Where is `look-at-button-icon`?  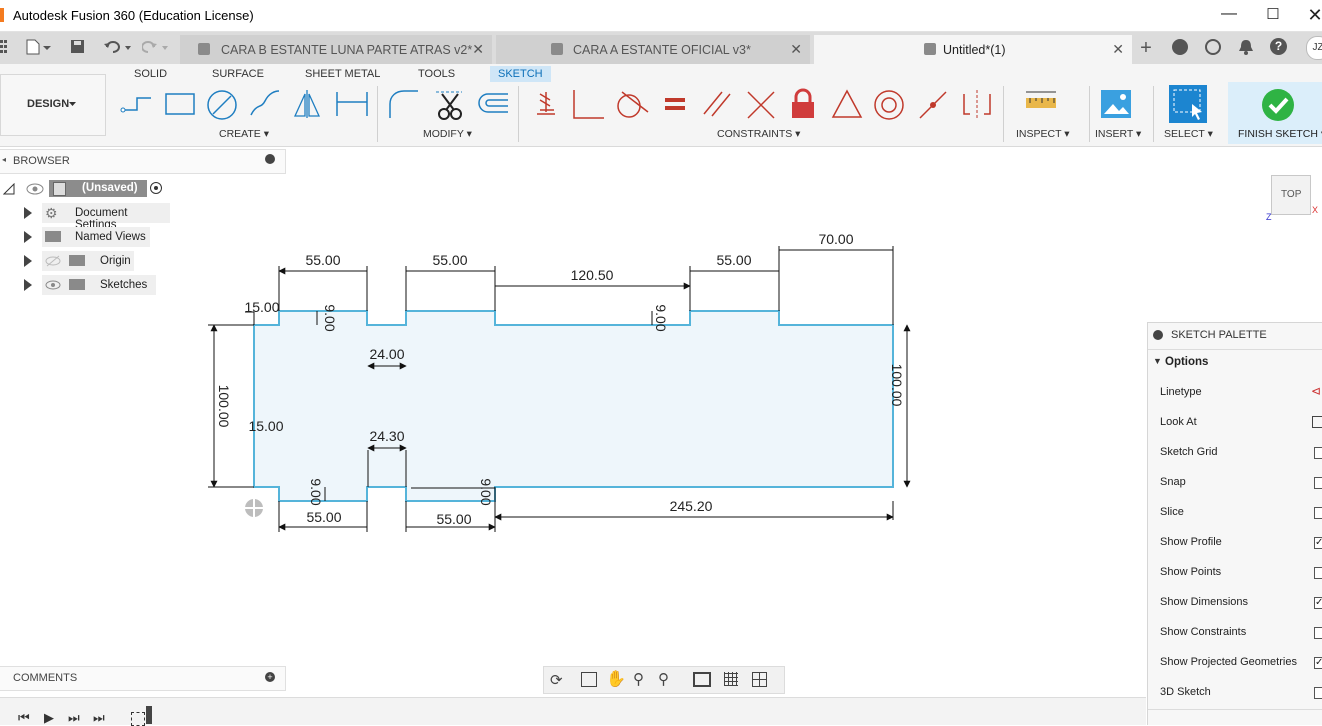 look-at-button-icon is located at coordinates (1317, 422).